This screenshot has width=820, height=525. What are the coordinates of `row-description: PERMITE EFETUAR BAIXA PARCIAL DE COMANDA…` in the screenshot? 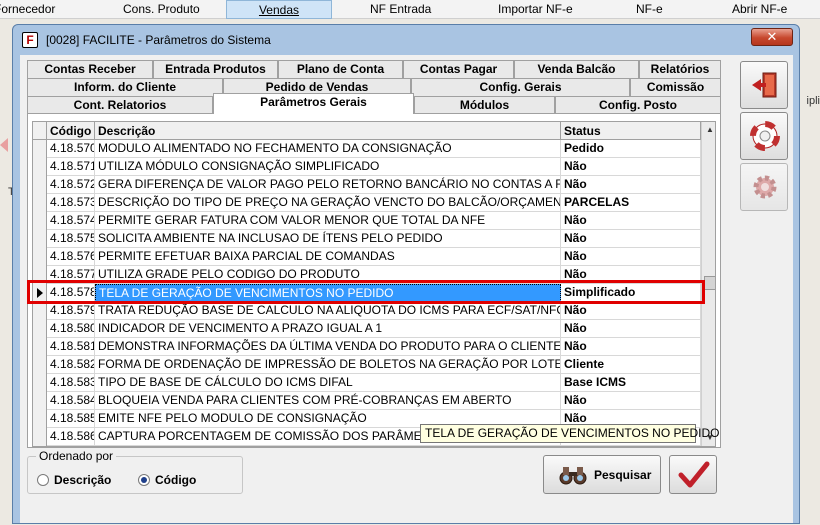 It's located at (328, 257).